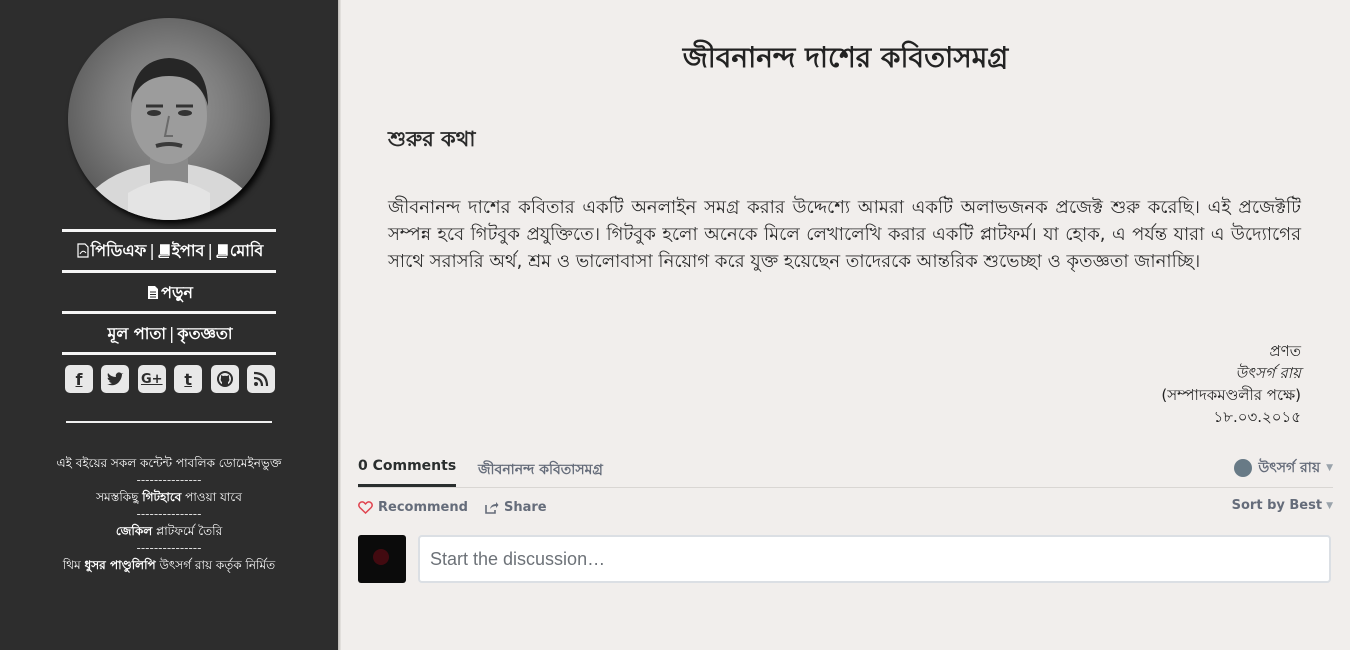 The width and height of the screenshot is (1350, 650). I want to click on recommend-button: Recommend, so click(413, 507).